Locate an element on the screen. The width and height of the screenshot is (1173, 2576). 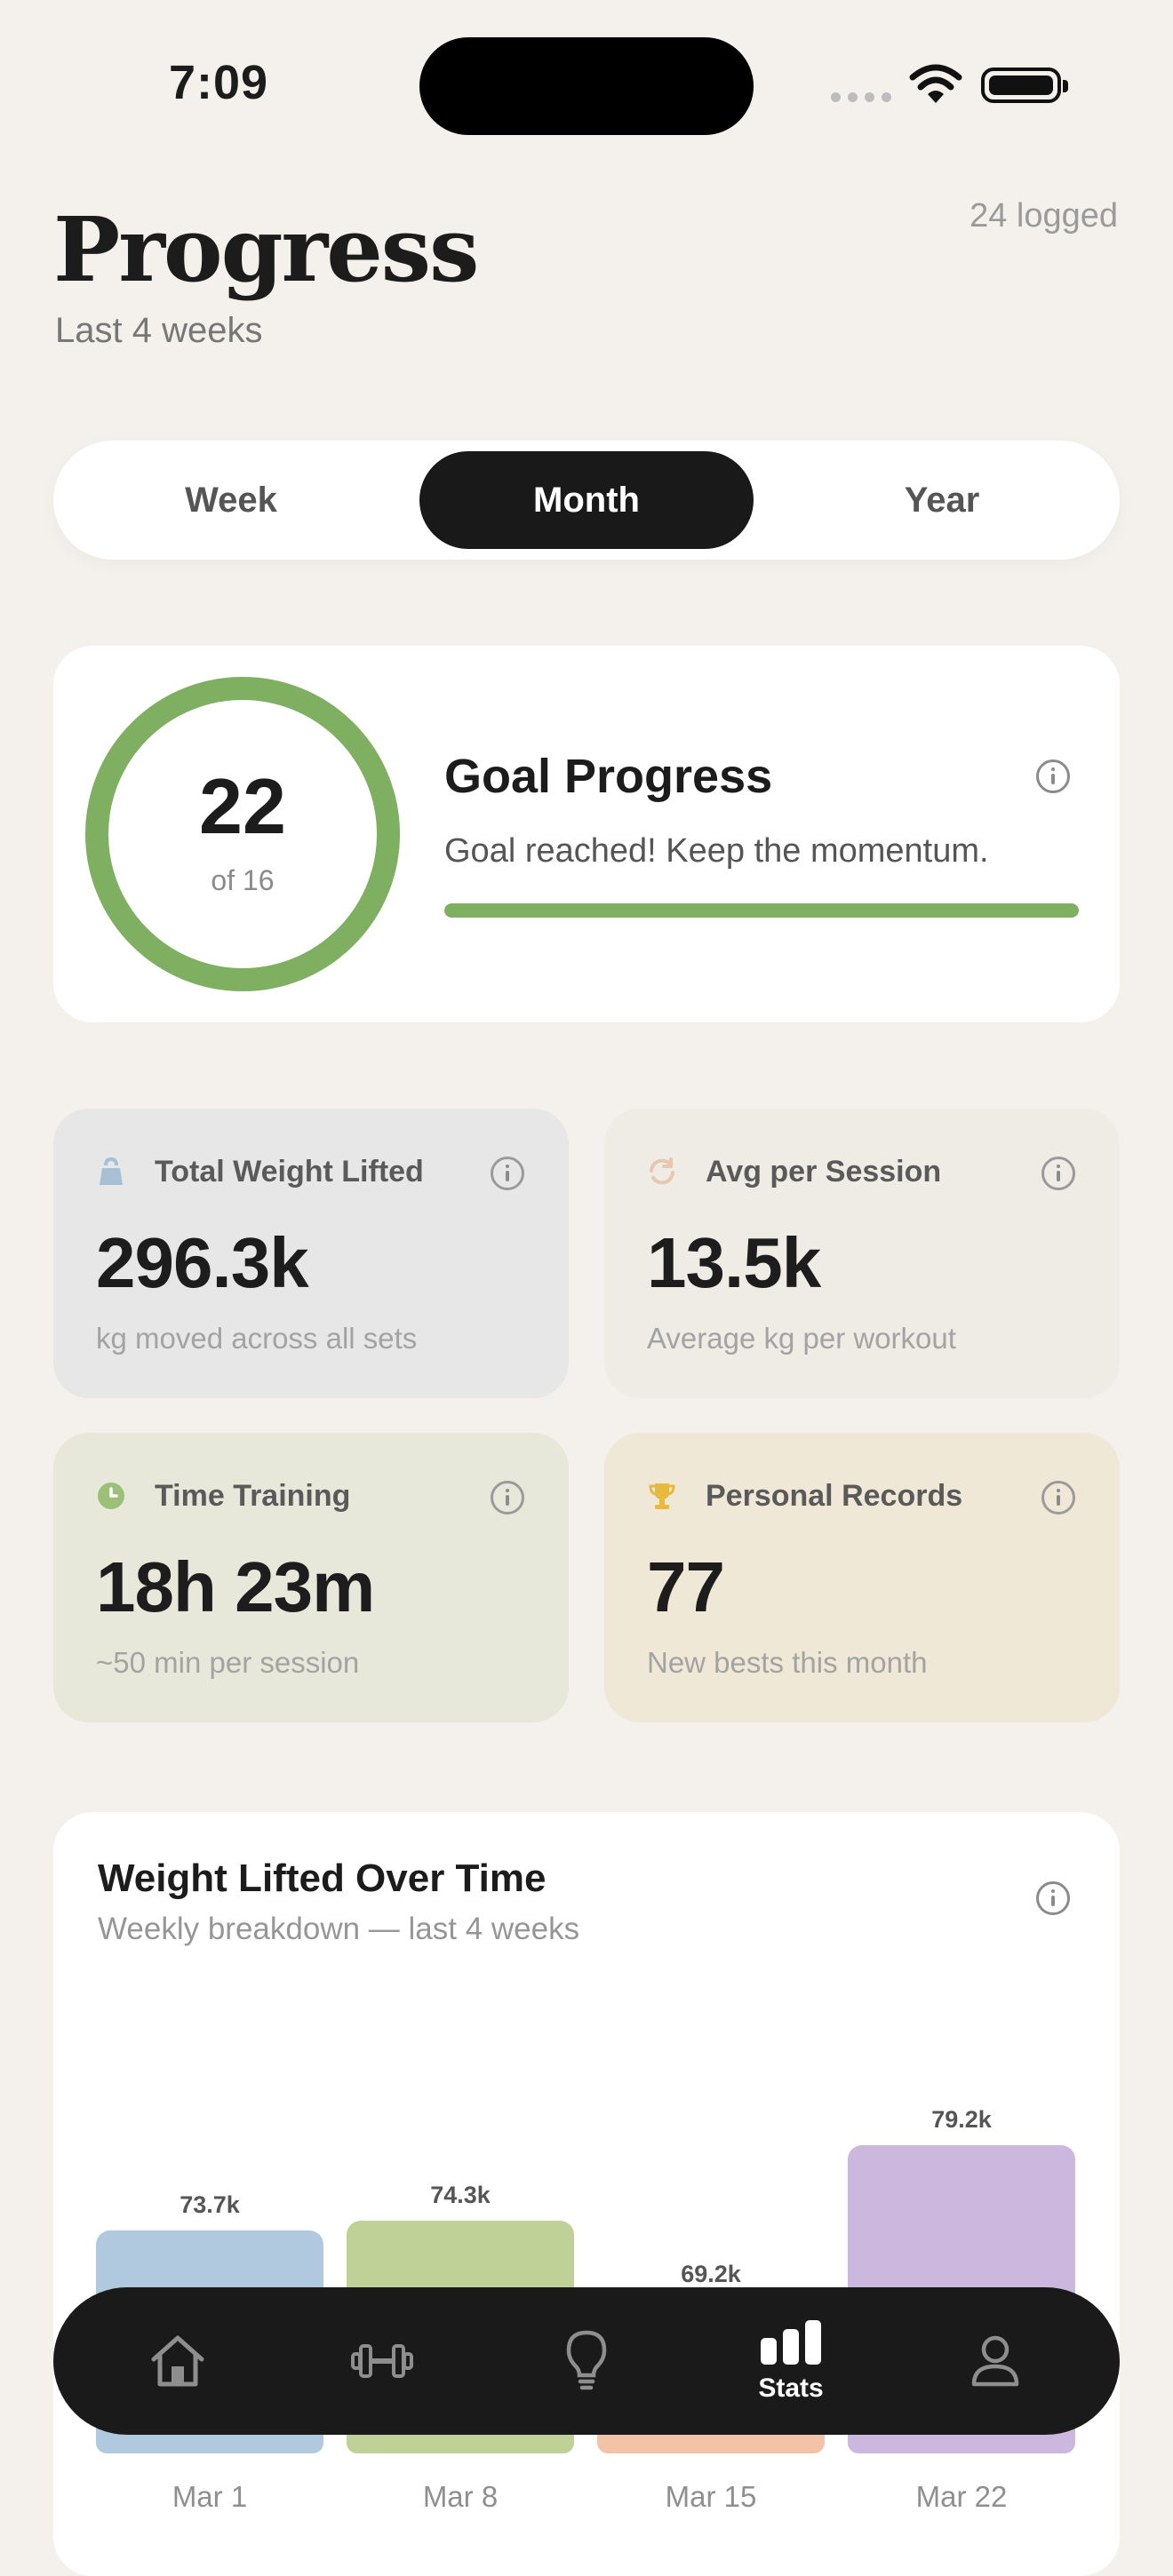
goal-target: of 16 is located at coordinates (243, 880).